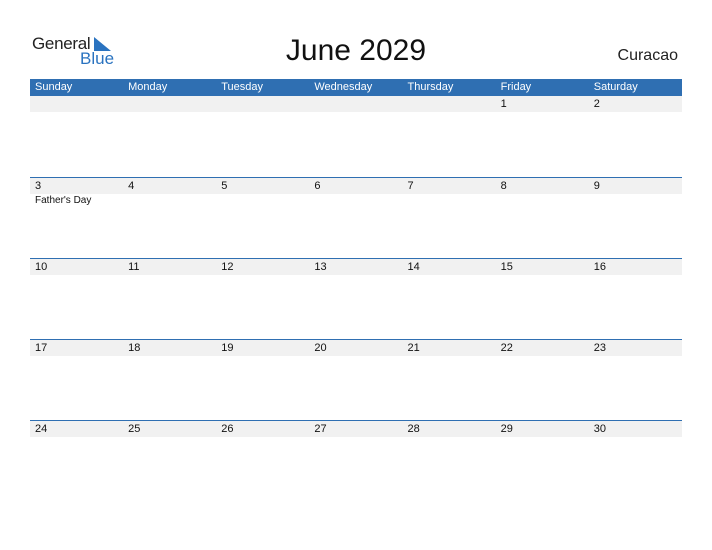  Describe the element at coordinates (320, 267) in the screenshot. I see `day-number: 13` at that location.